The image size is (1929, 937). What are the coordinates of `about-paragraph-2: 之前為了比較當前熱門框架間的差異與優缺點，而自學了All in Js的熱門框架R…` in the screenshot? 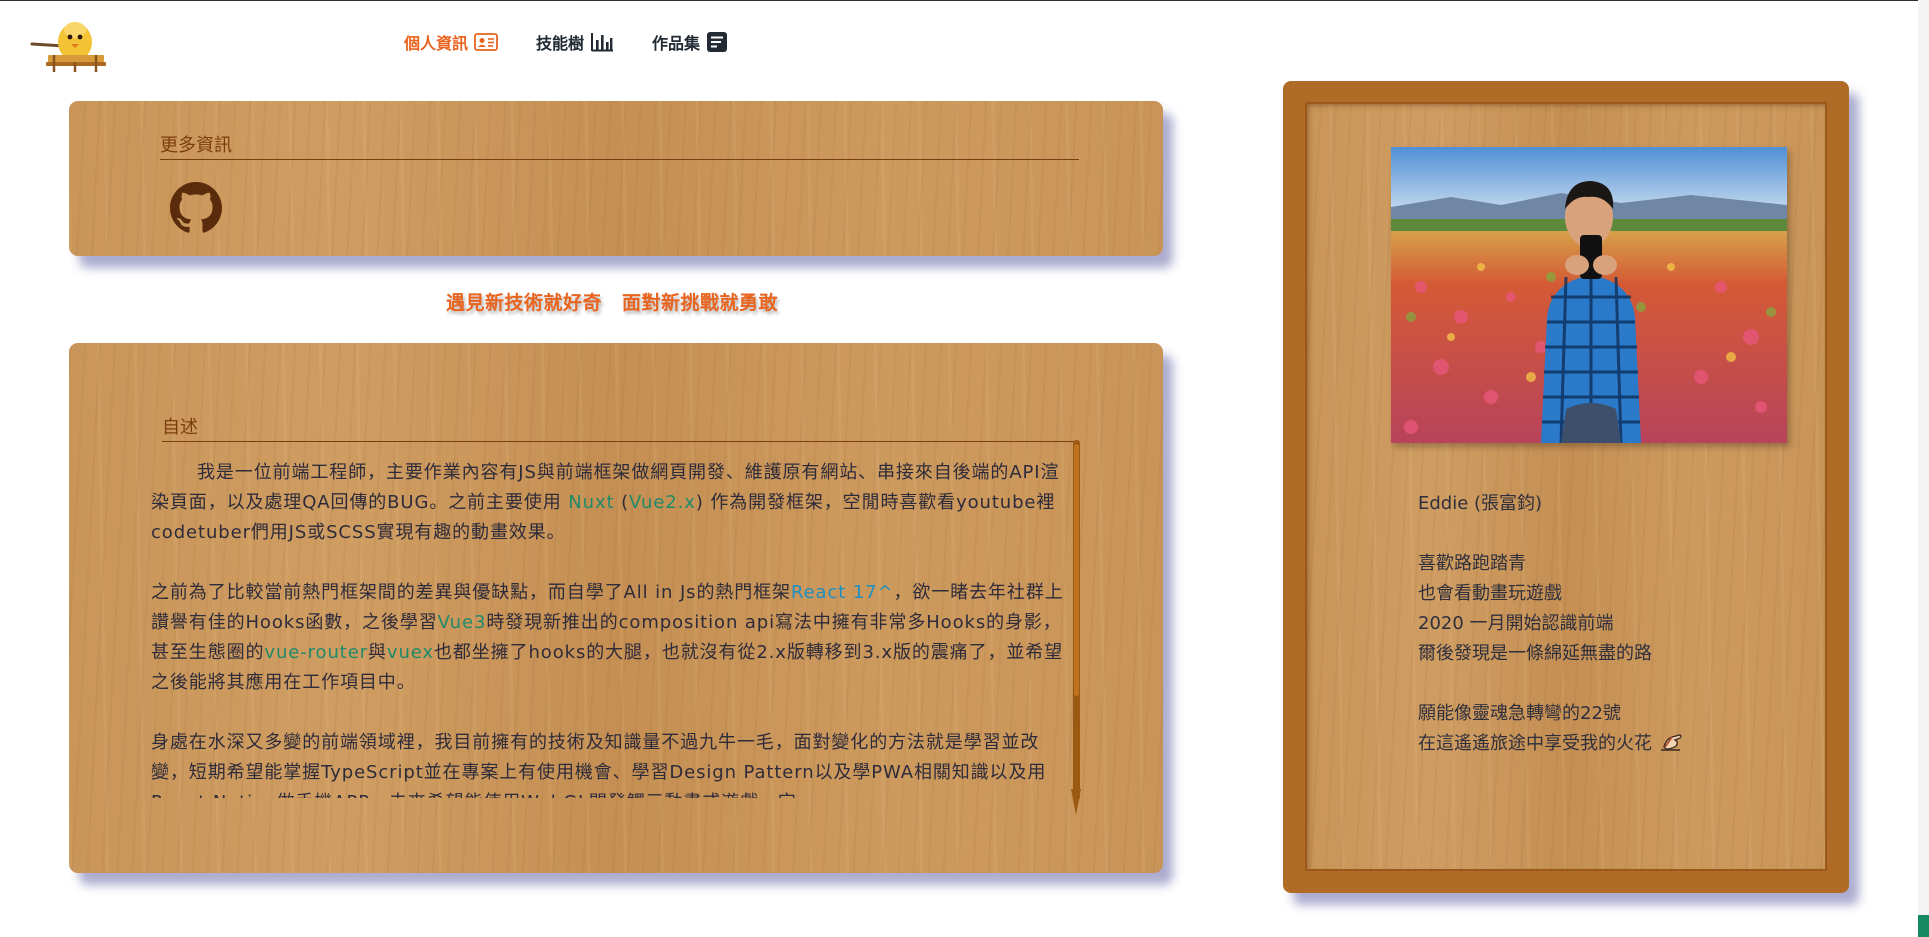 It's located at (613, 638).